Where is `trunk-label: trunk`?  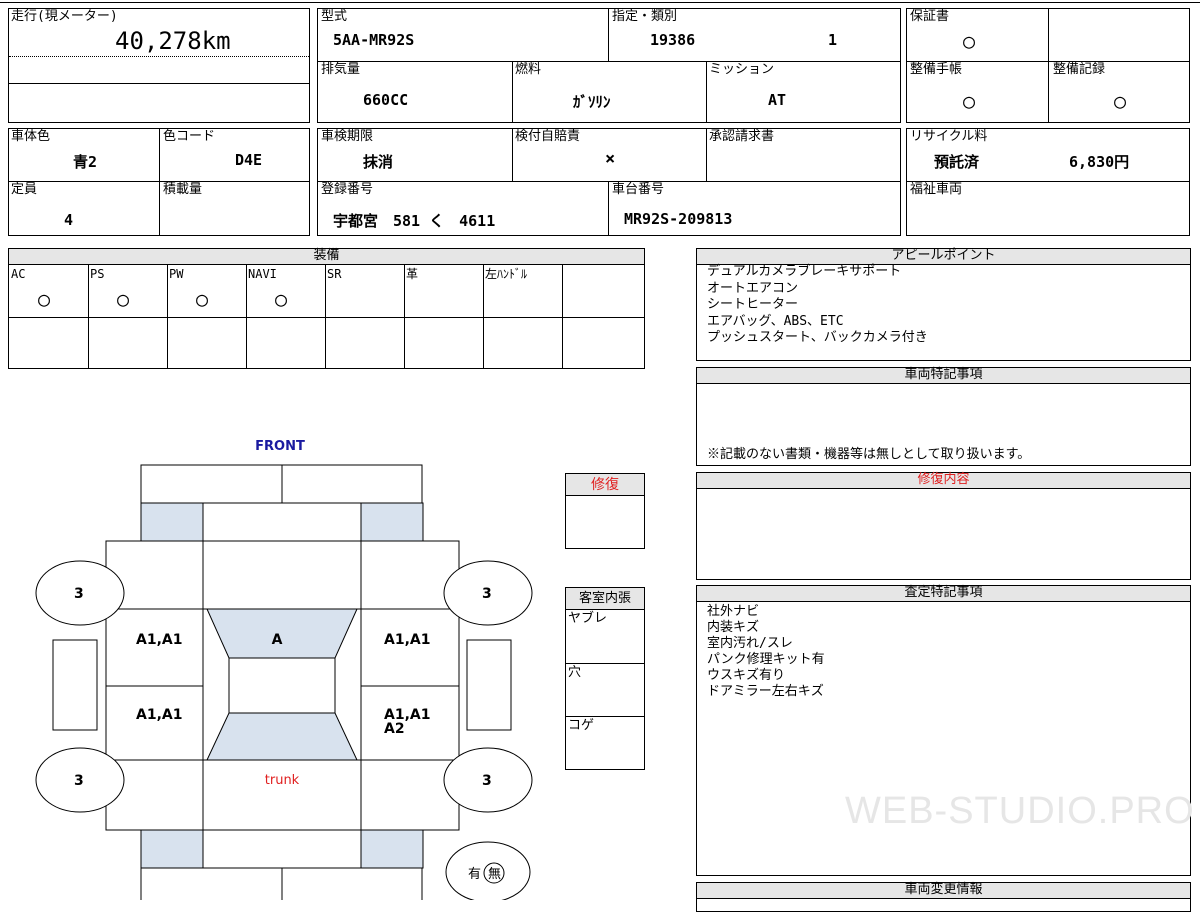
trunk-label: trunk is located at coordinates (282, 780).